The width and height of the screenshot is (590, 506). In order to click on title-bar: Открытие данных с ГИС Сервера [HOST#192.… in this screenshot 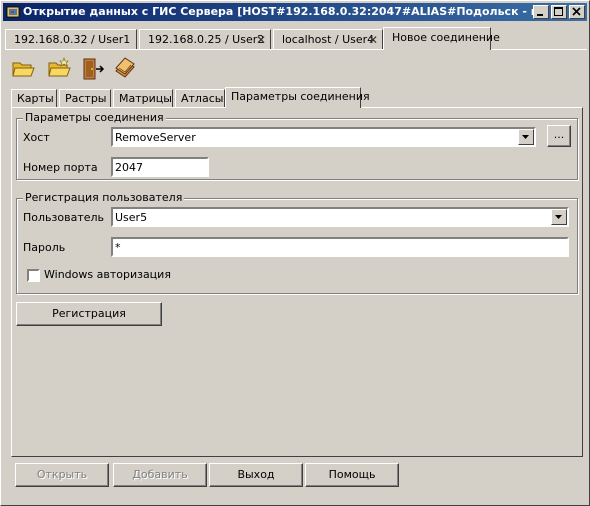, I will do `click(295, 12)`.